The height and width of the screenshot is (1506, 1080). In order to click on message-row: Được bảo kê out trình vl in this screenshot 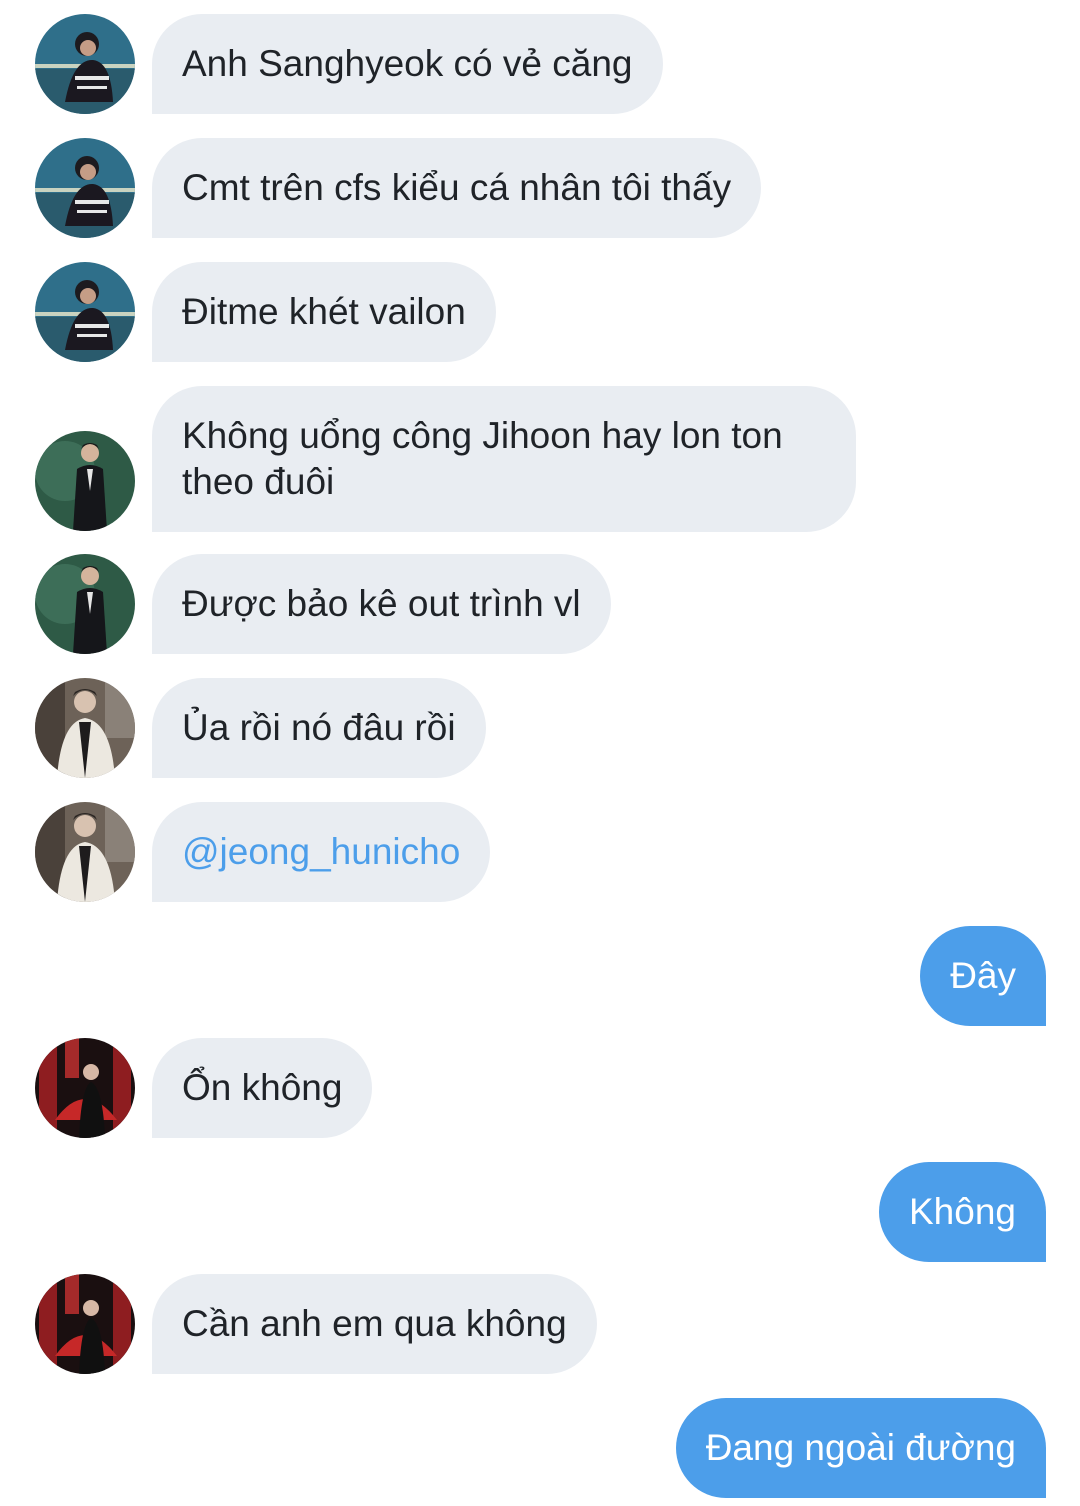, I will do `click(540, 604)`.